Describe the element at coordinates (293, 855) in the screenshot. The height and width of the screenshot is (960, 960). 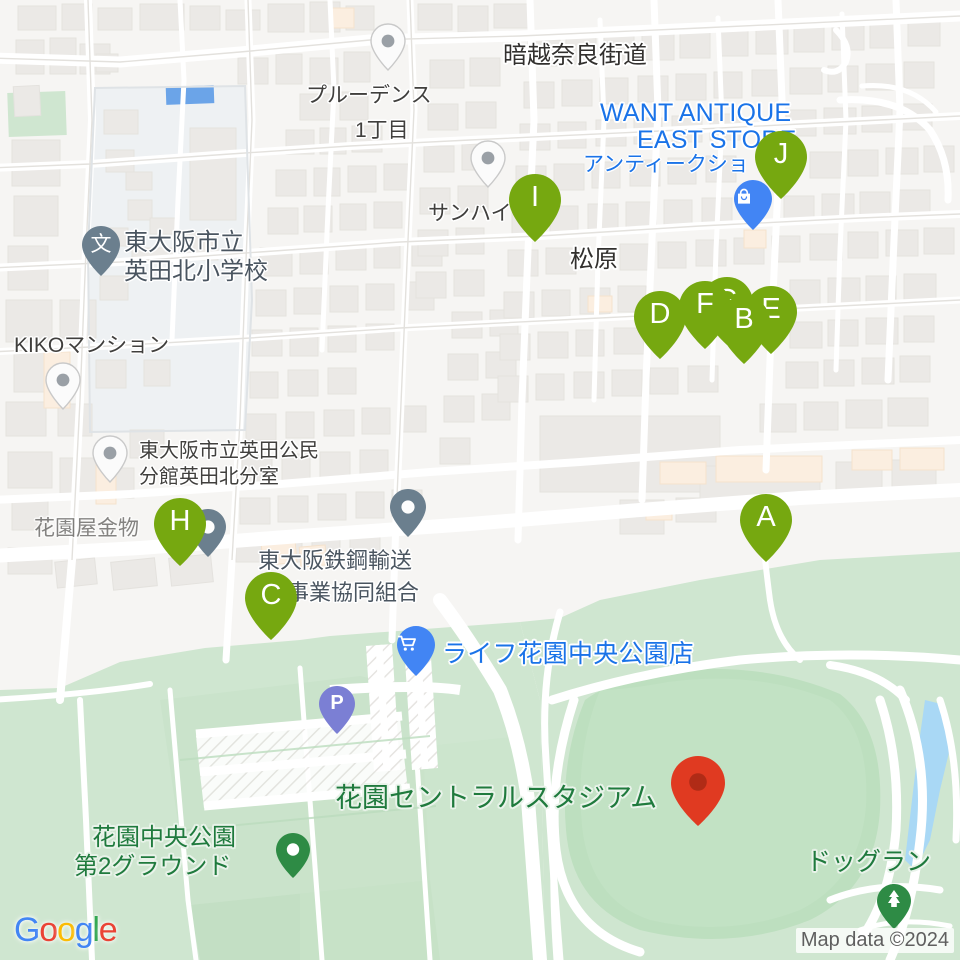
I see `hanazono-ground-pin` at that location.